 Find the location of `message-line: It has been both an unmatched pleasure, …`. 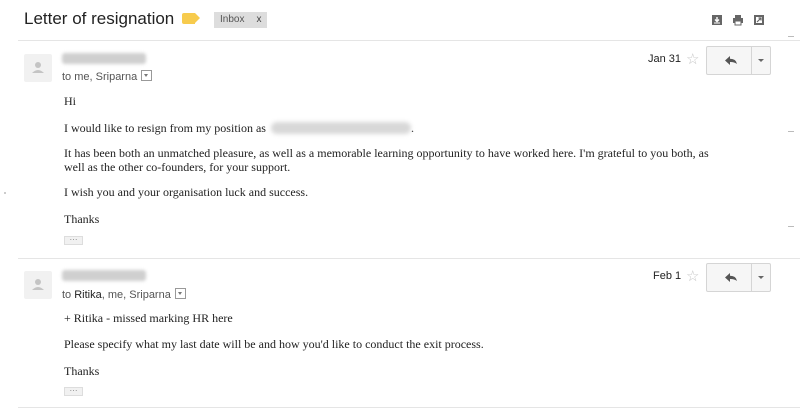

message-line: It has been both an unmatched pleasure, … is located at coordinates (386, 153).